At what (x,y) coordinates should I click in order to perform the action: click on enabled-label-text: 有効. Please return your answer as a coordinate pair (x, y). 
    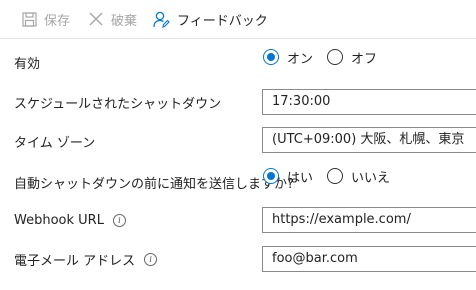
    Looking at the image, I should click on (27, 64).